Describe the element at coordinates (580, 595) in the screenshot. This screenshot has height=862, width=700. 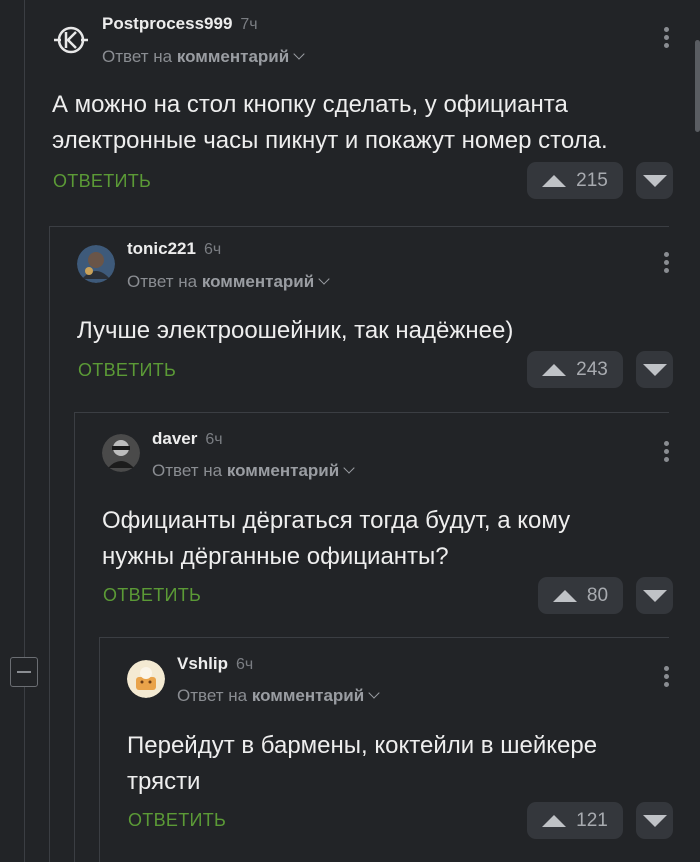
I see `upvote-button: 80` at that location.